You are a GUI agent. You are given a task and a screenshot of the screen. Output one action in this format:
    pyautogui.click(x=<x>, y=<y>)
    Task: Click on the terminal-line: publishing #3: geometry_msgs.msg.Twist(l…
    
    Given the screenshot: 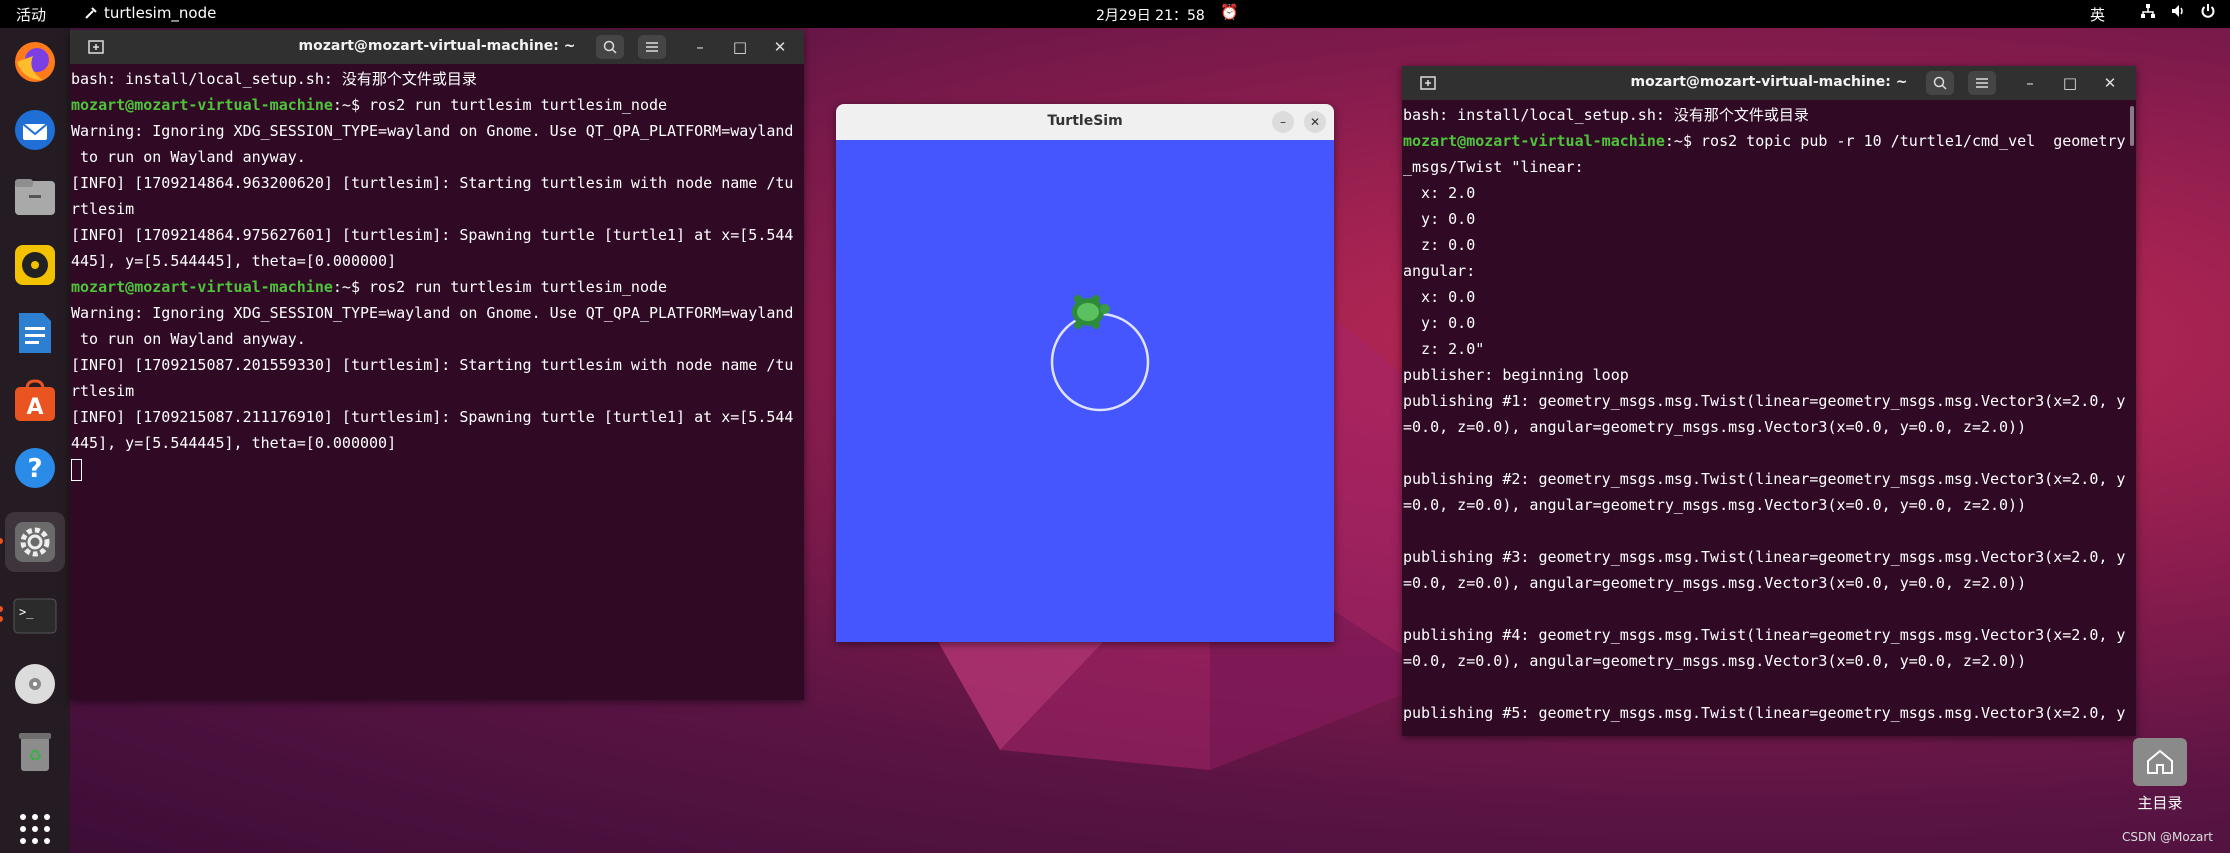 What is the action you would take?
    pyautogui.click(x=1764, y=557)
    